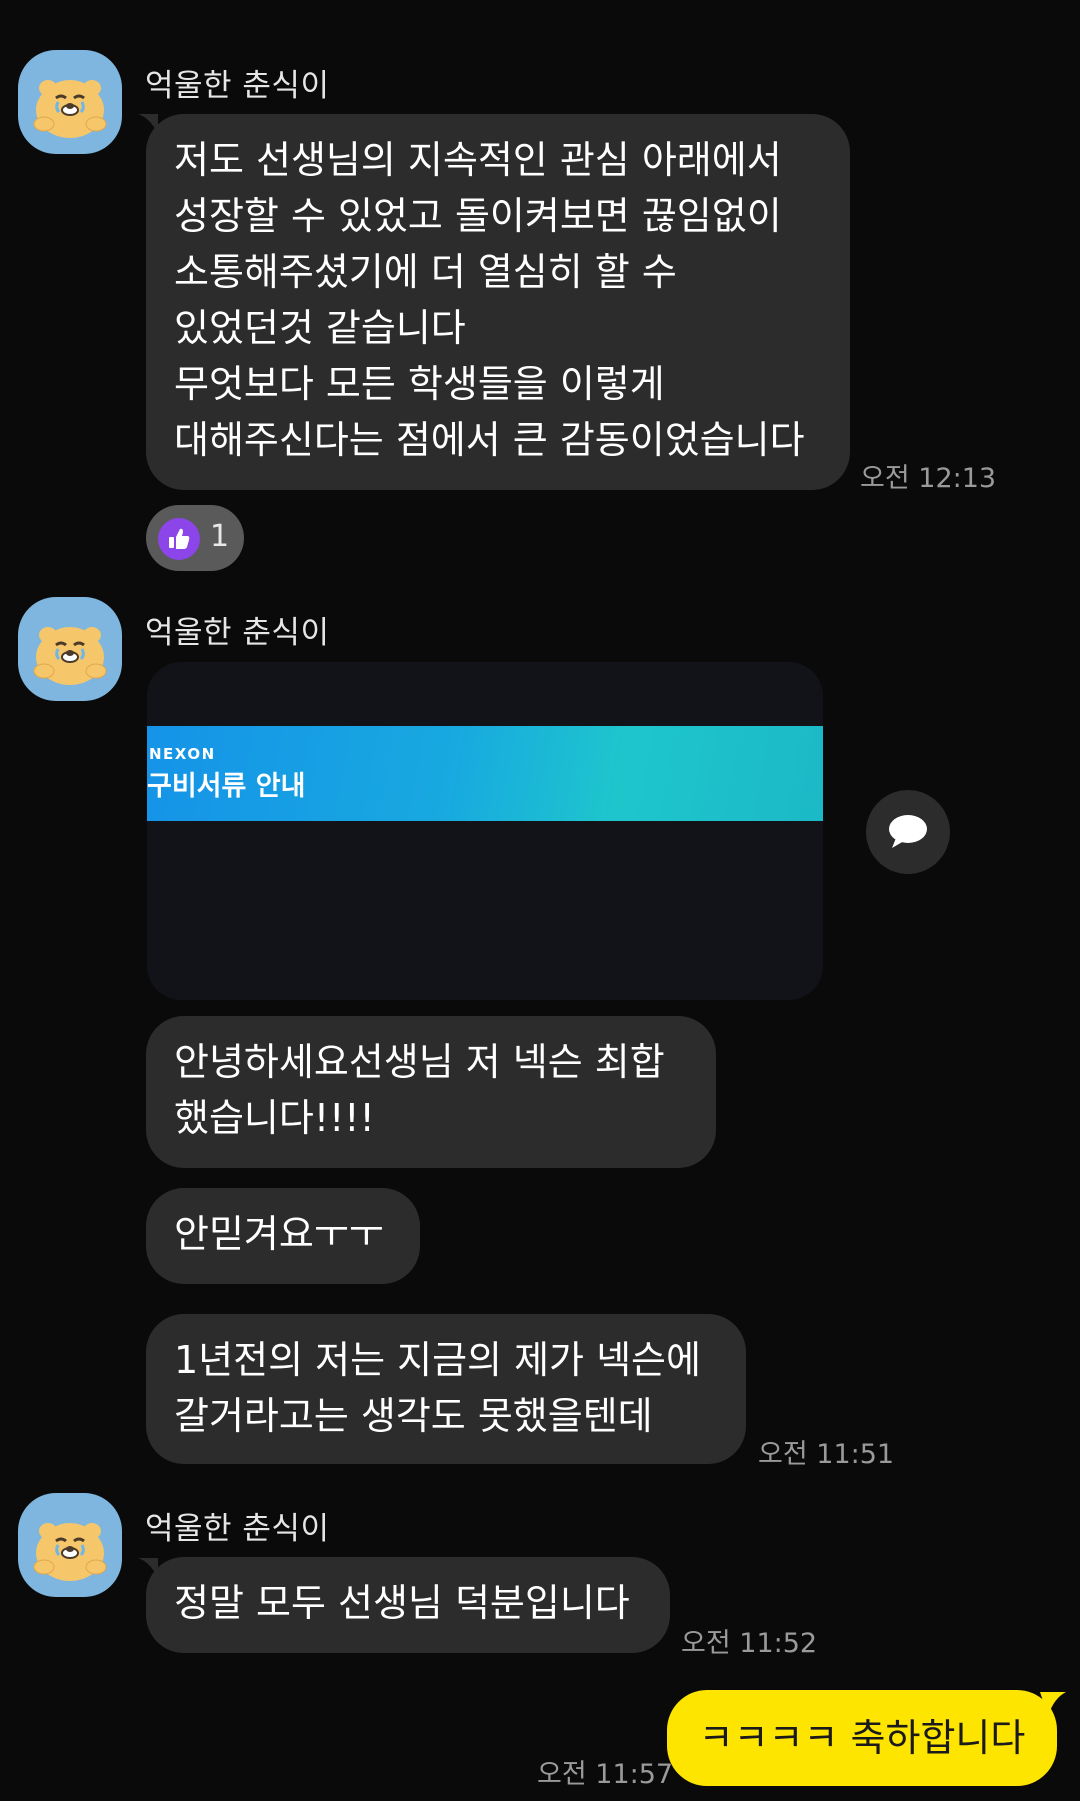 The image size is (1080, 1801). What do you see at coordinates (274, 1118) in the screenshot?
I see `message-line: 했습니다!!!!` at bounding box center [274, 1118].